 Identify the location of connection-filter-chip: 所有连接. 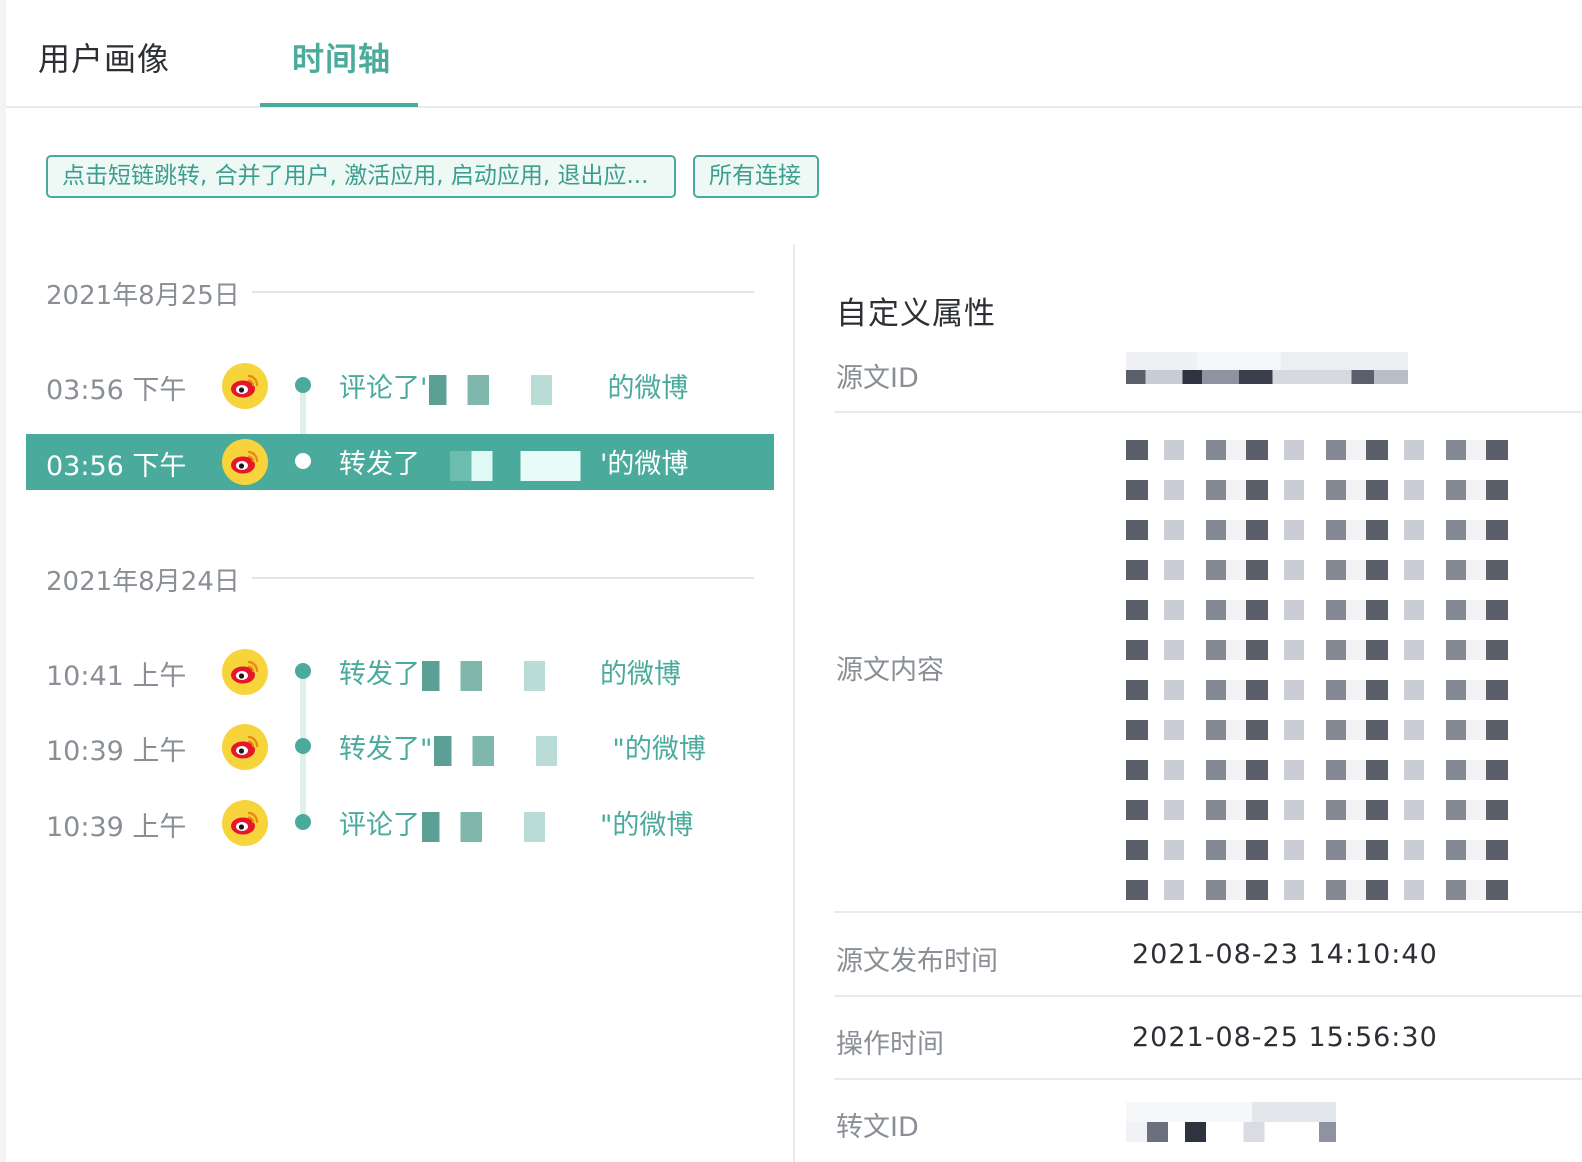
(756, 176).